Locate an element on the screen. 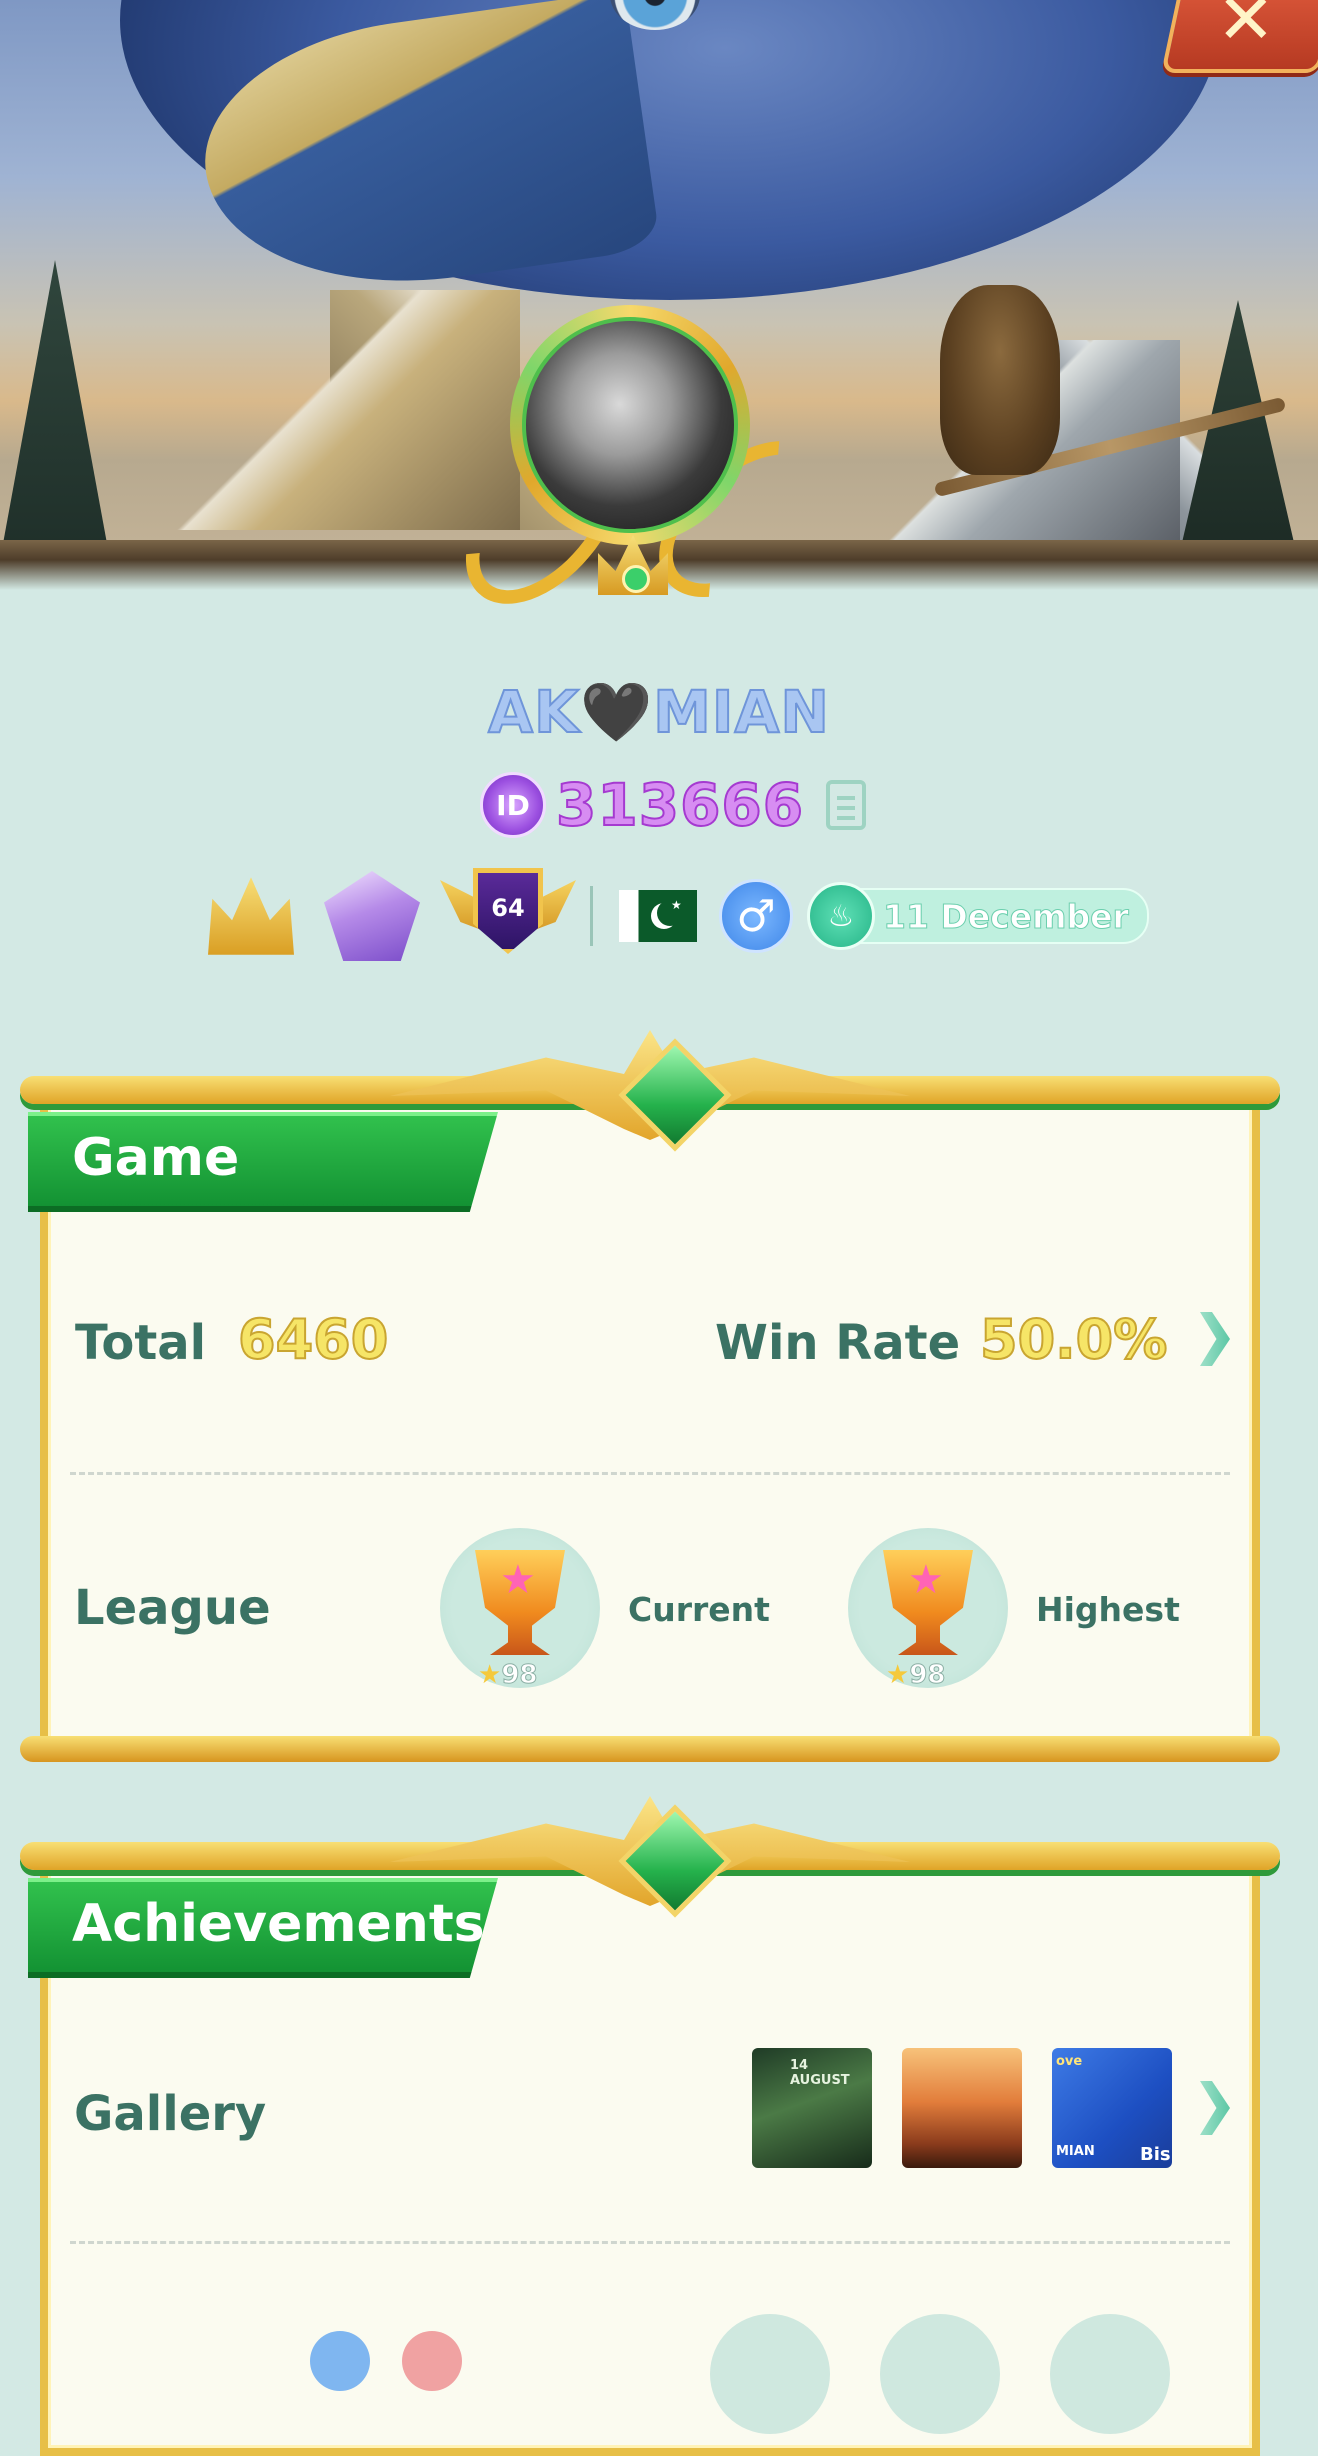  highest-label: Highest is located at coordinates (1108, 1609).